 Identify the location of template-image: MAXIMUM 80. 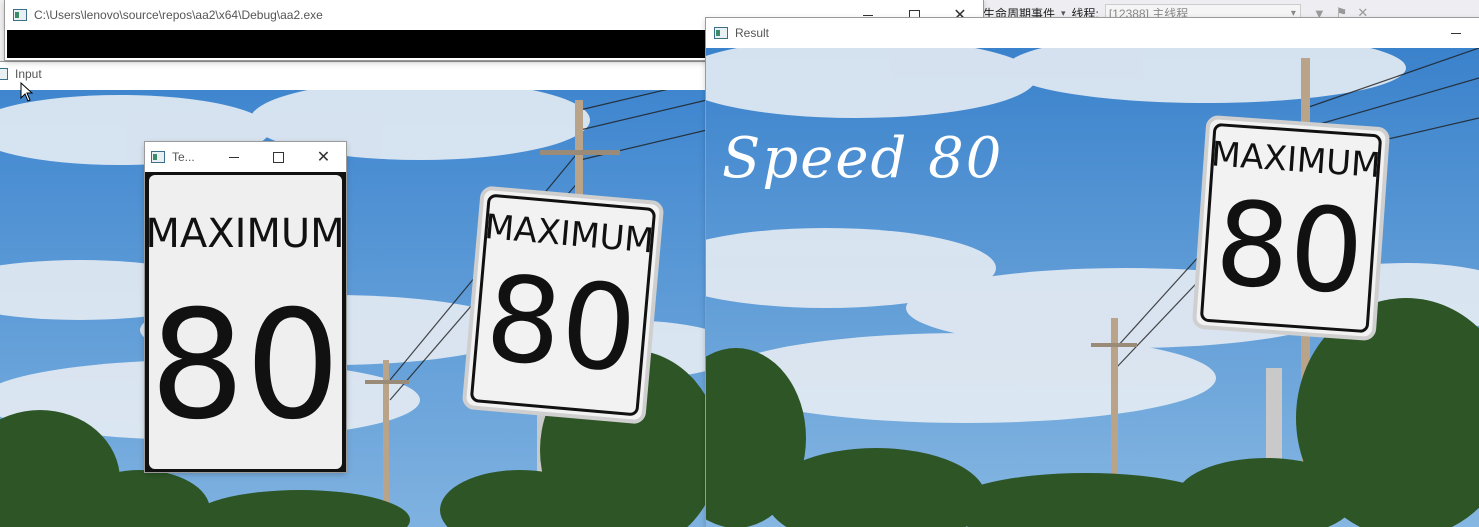
(245, 322).